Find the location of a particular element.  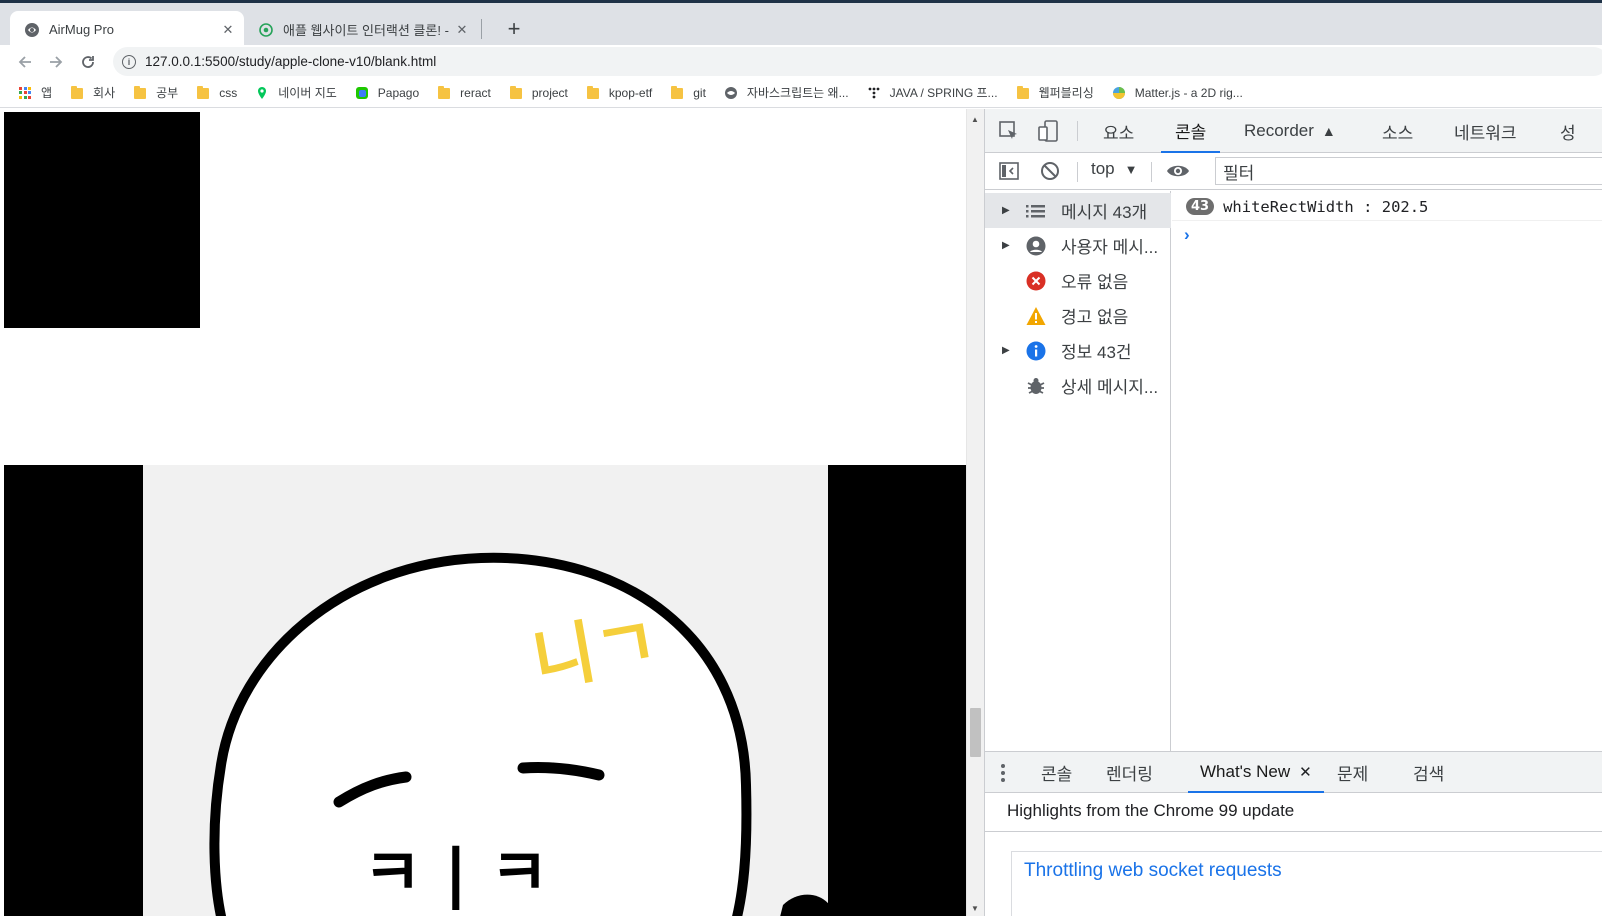

bookmark-label: project is located at coordinates (549, 92).